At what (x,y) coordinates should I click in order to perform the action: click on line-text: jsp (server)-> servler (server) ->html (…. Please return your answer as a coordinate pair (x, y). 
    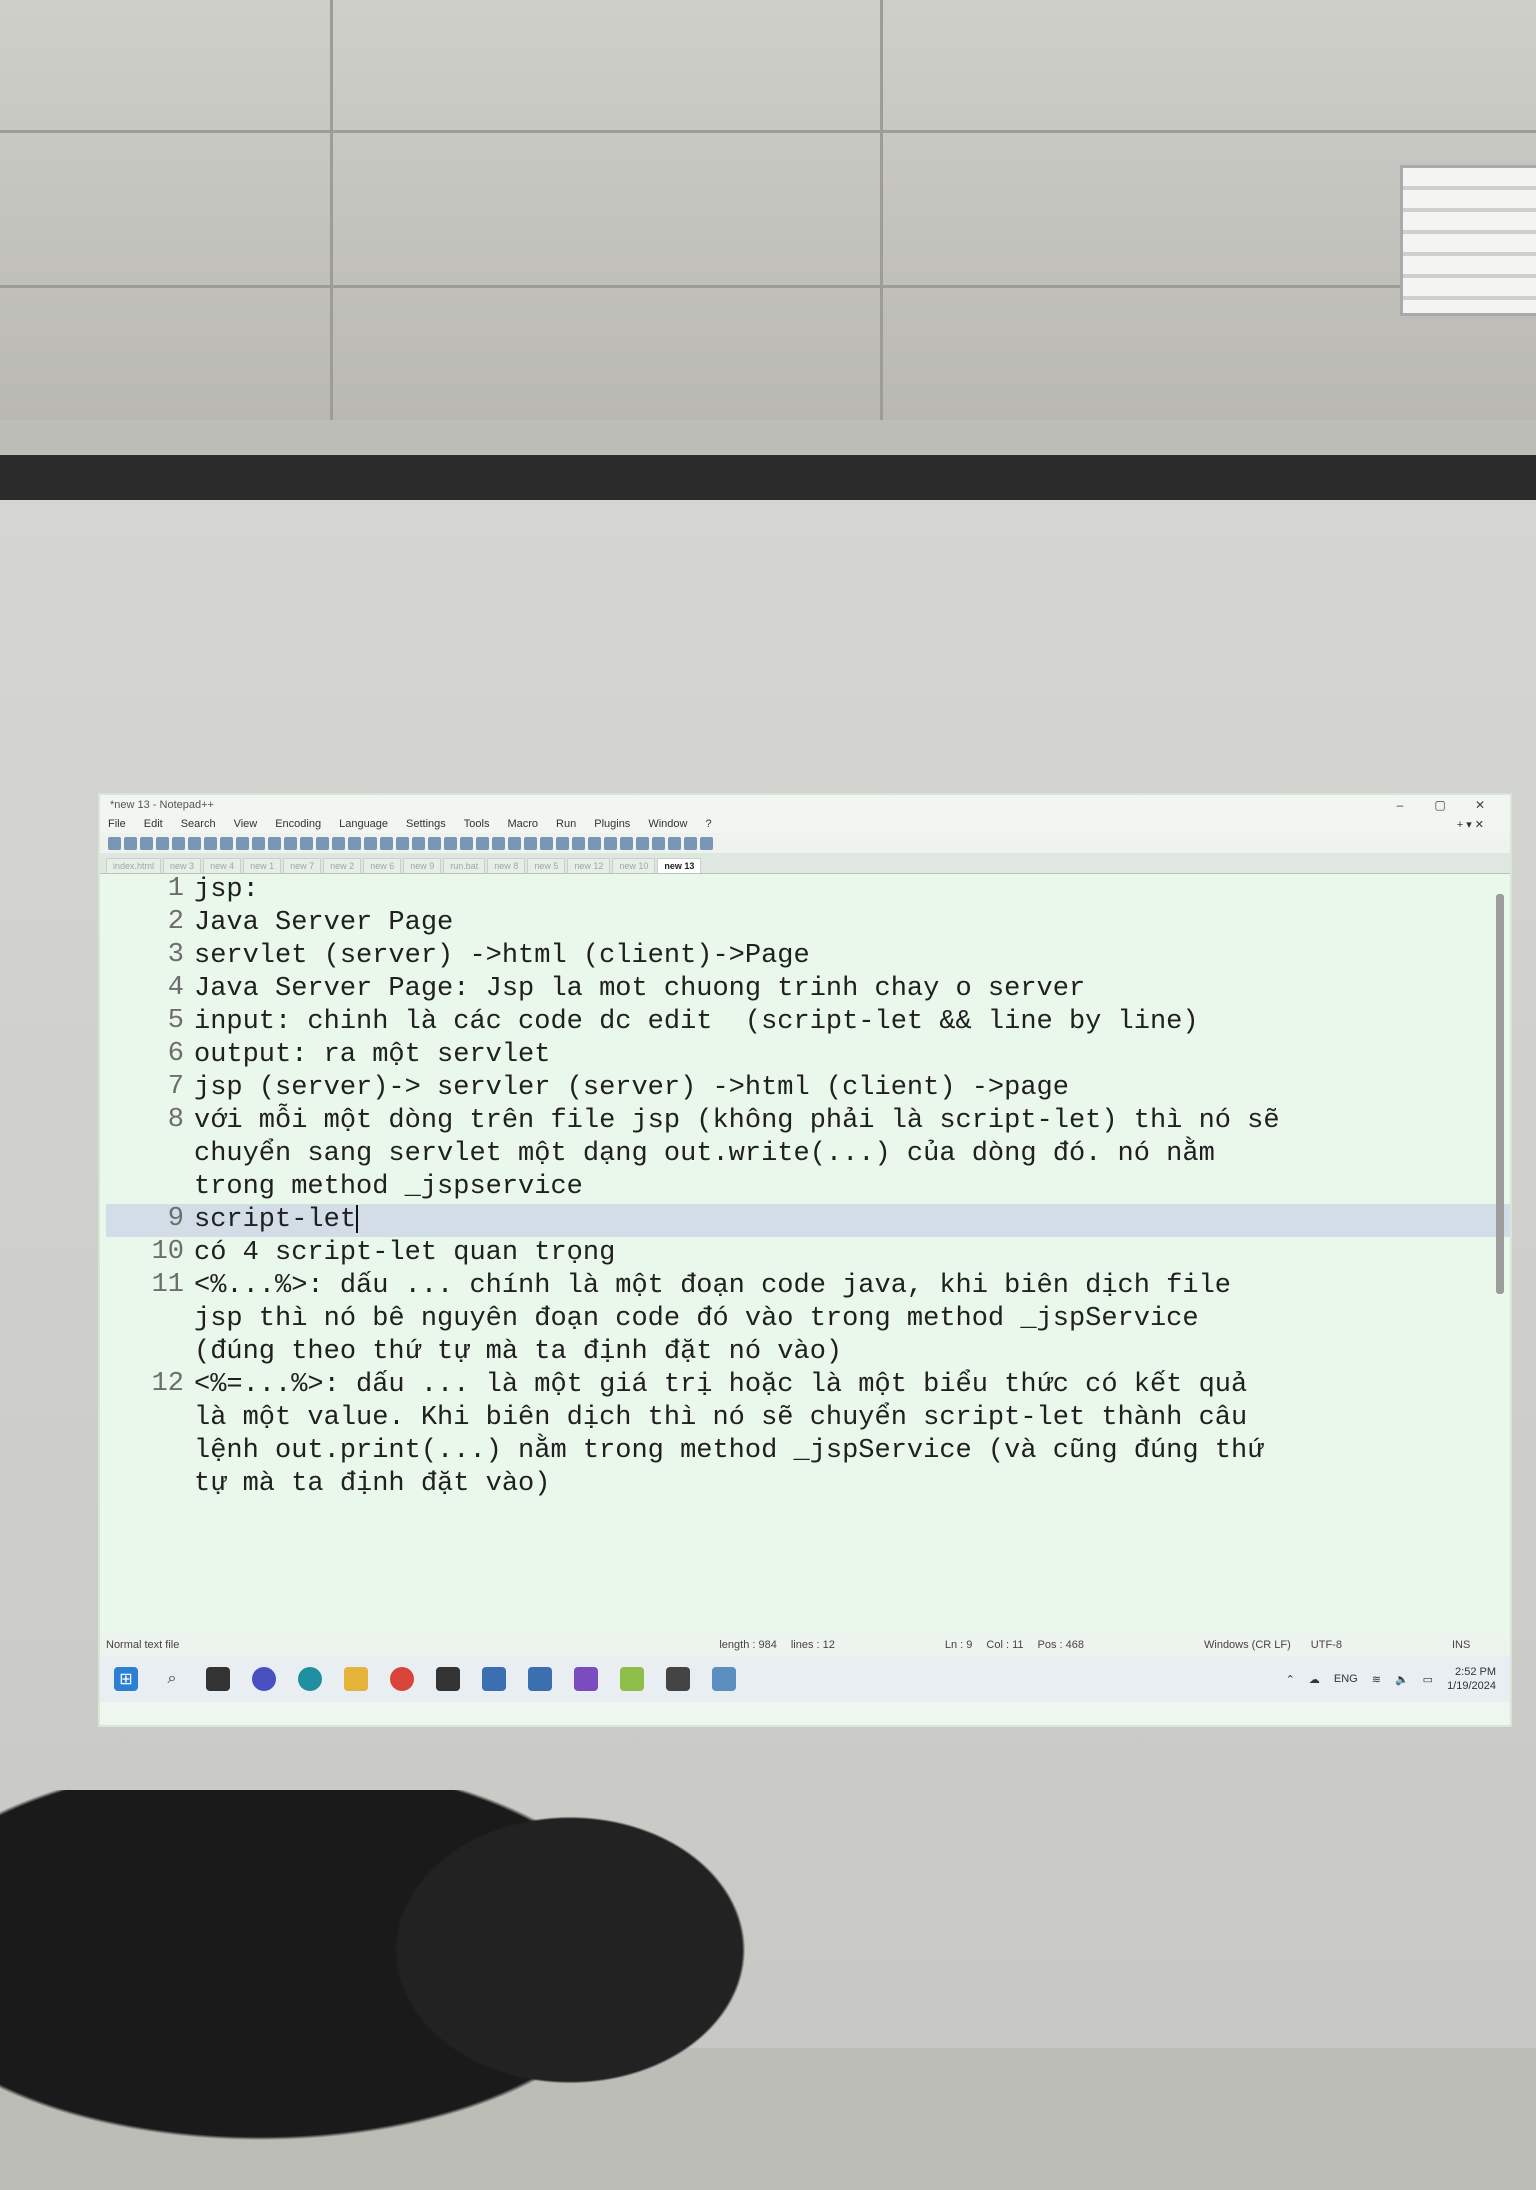
    Looking at the image, I should click on (631, 1088).